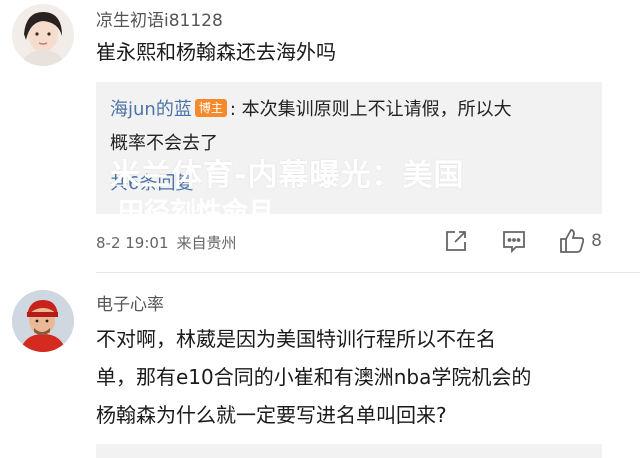  What do you see at coordinates (456, 241) in the screenshot?
I see `share-icon` at bounding box center [456, 241].